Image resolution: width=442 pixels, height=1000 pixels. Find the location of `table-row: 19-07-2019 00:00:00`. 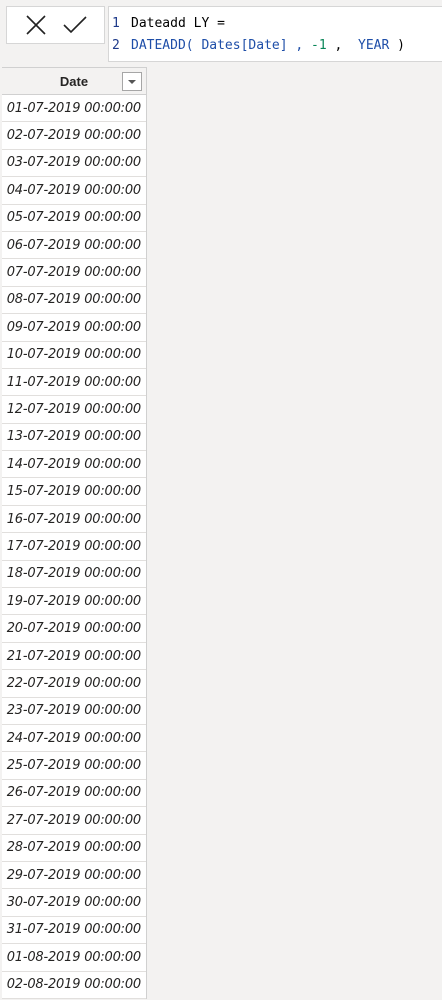

table-row: 19-07-2019 00:00:00 is located at coordinates (74, 602).